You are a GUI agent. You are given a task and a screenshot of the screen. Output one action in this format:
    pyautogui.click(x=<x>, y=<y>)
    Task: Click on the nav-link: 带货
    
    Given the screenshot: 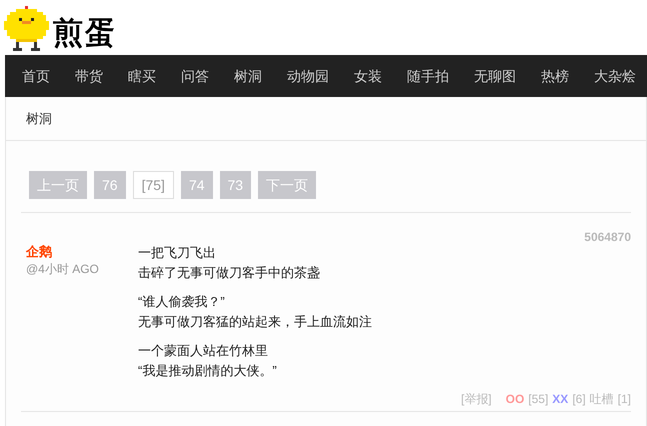 What is the action you would take?
    pyautogui.click(x=89, y=76)
    